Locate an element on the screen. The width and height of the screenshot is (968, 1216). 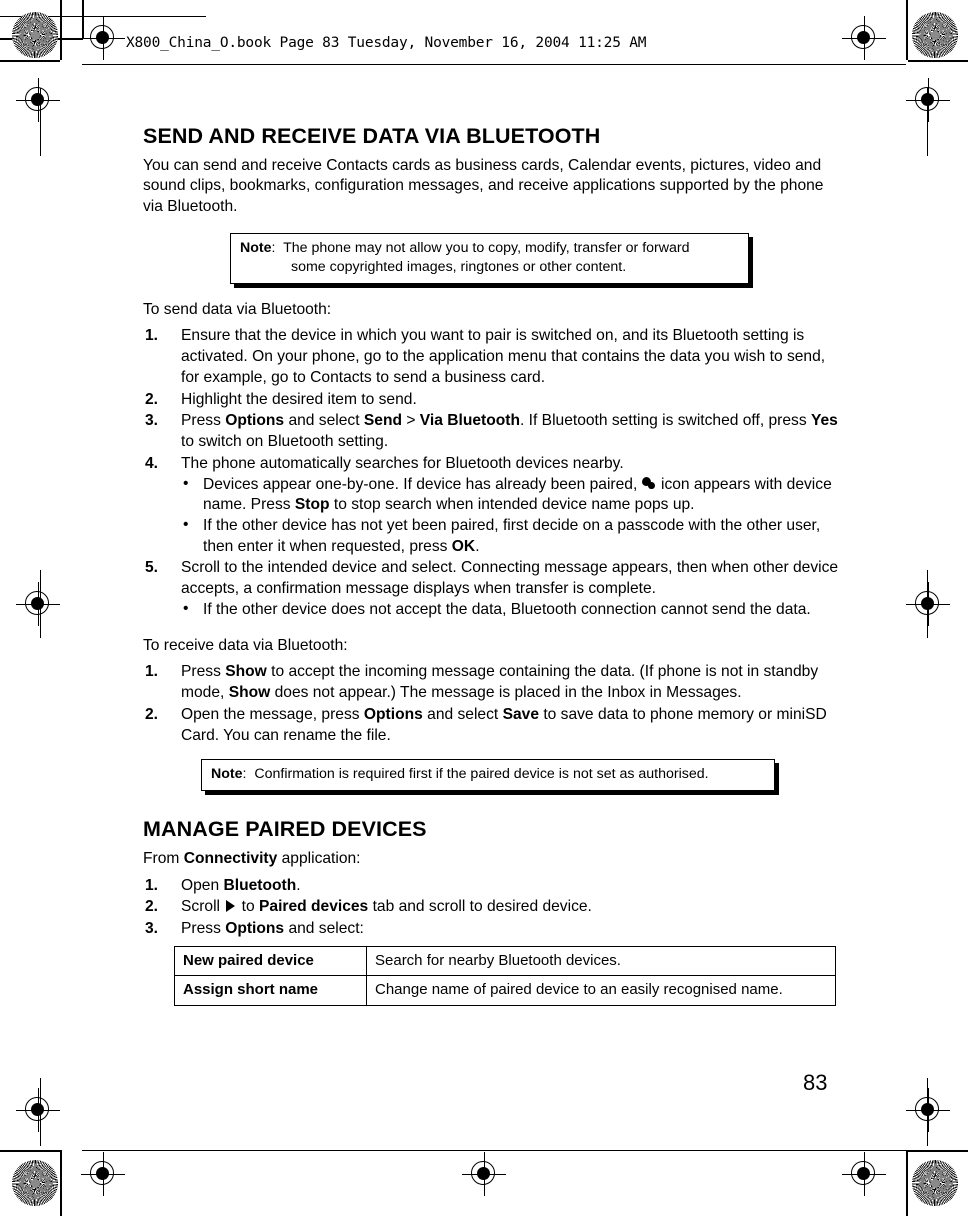
paired-devices-icon is located at coordinates (649, 483).